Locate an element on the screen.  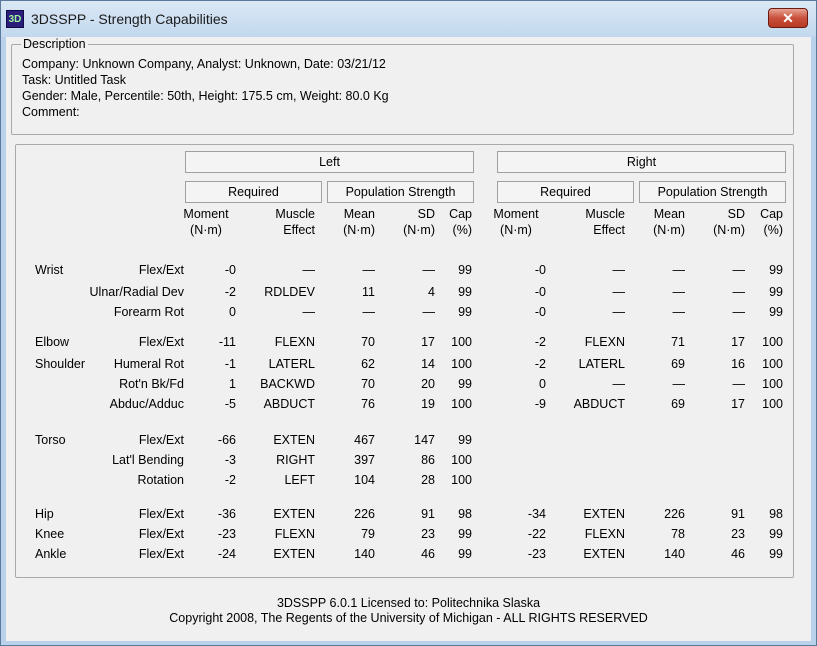
right-col-header-moment-line2: (N·m) is located at coordinates (516, 230).